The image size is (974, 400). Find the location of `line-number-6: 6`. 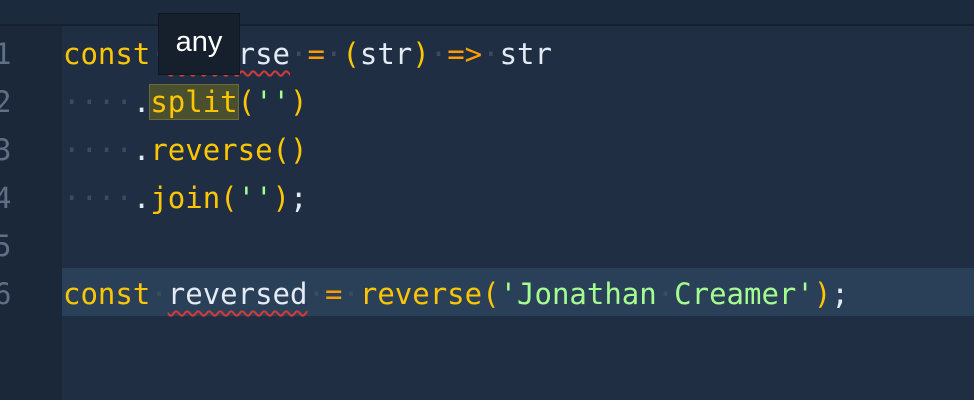

line-number-6: 6 is located at coordinates (6, 294).